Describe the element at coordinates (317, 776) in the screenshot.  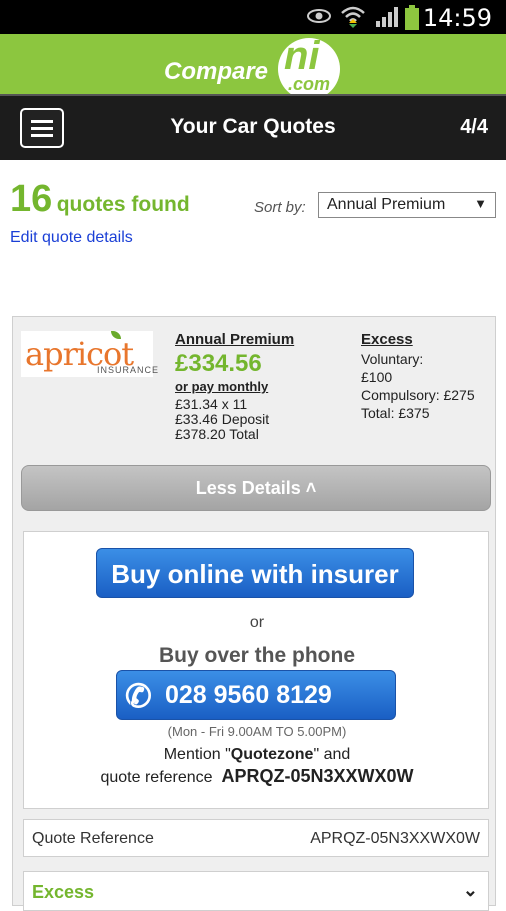
I see `ref-code: APRQZ-05N3XXWX0W` at that location.